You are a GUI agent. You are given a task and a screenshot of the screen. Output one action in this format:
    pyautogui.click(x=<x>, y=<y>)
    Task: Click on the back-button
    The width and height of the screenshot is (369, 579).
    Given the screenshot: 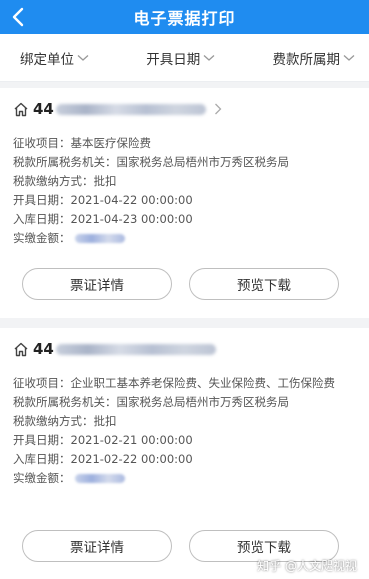 What is the action you would take?
    pyautogui.click(x=18, y=17)
    